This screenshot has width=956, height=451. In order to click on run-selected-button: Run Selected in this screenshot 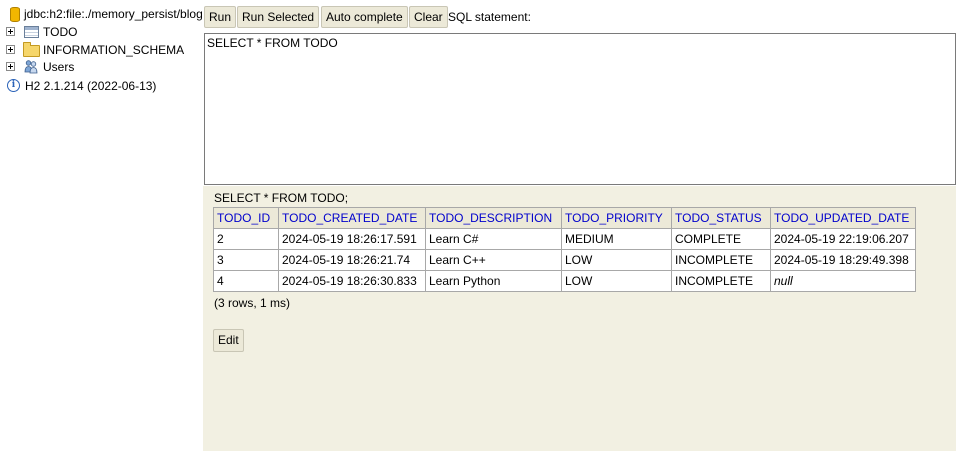, I will do `click(278, 17)`.